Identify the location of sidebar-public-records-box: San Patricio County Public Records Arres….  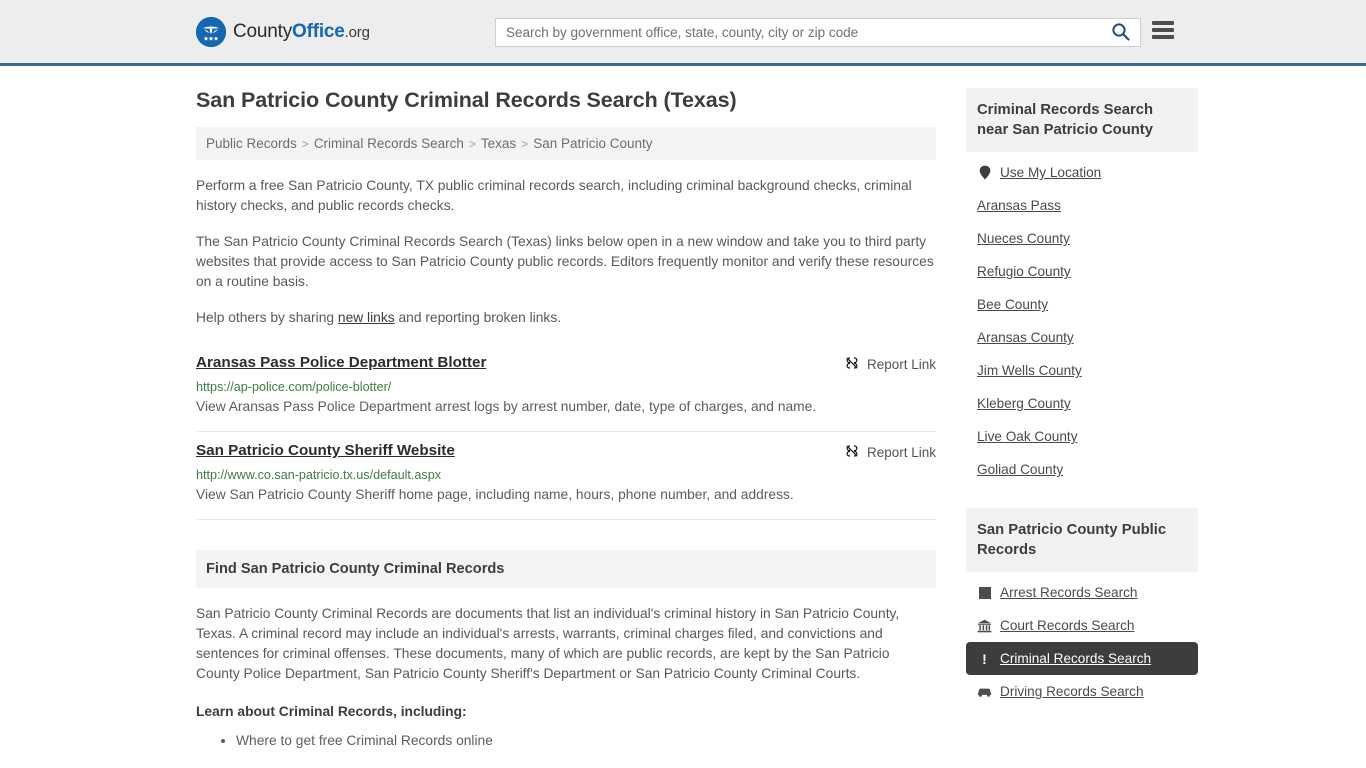
(1082, 608).